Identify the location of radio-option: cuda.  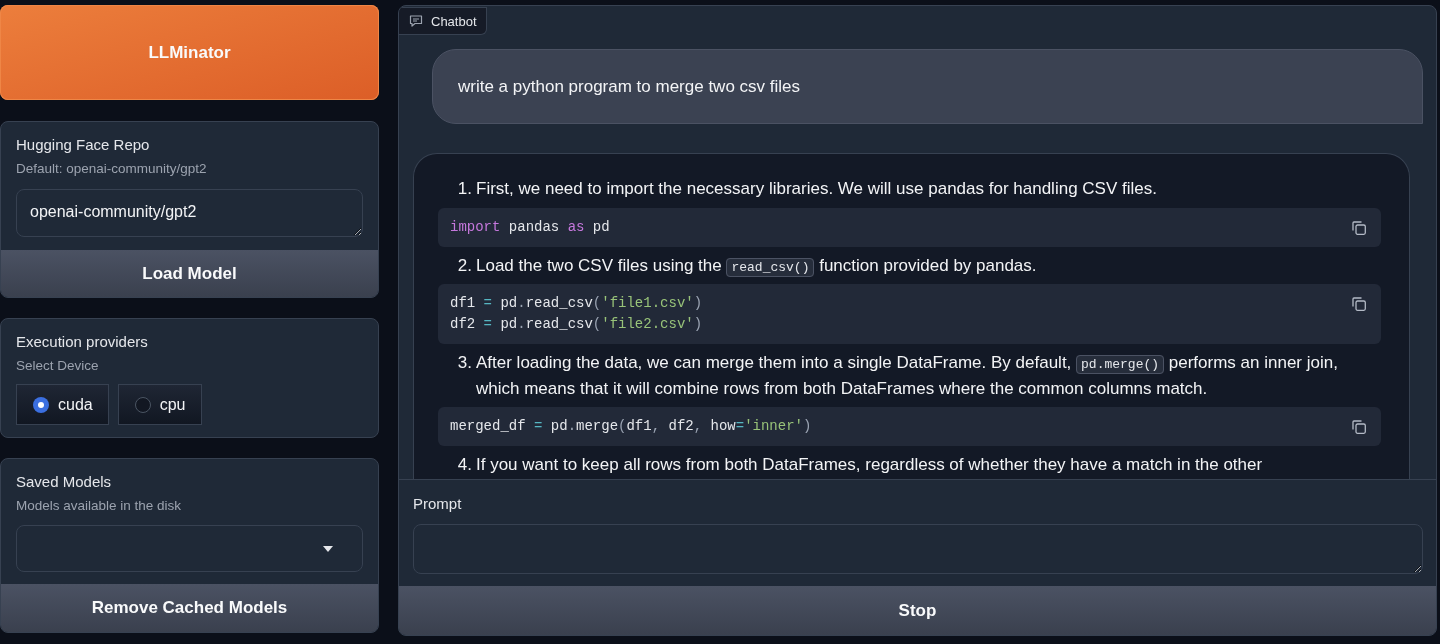
(62, 404).